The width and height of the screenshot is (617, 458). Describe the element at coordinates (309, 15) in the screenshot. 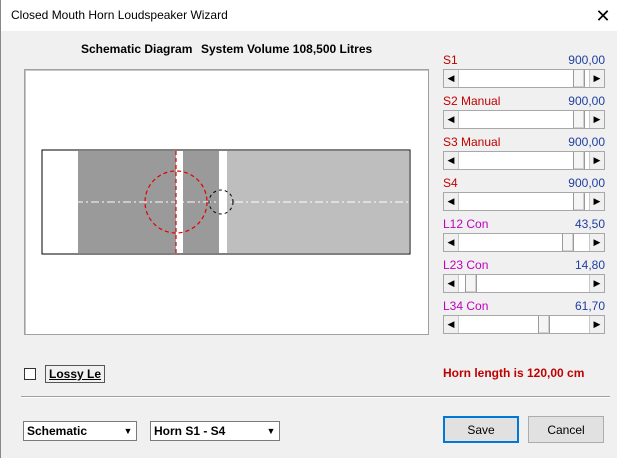

I see `title-bar: Closed Mouth Horn Loudspeaker Wizard ✕` at that location.